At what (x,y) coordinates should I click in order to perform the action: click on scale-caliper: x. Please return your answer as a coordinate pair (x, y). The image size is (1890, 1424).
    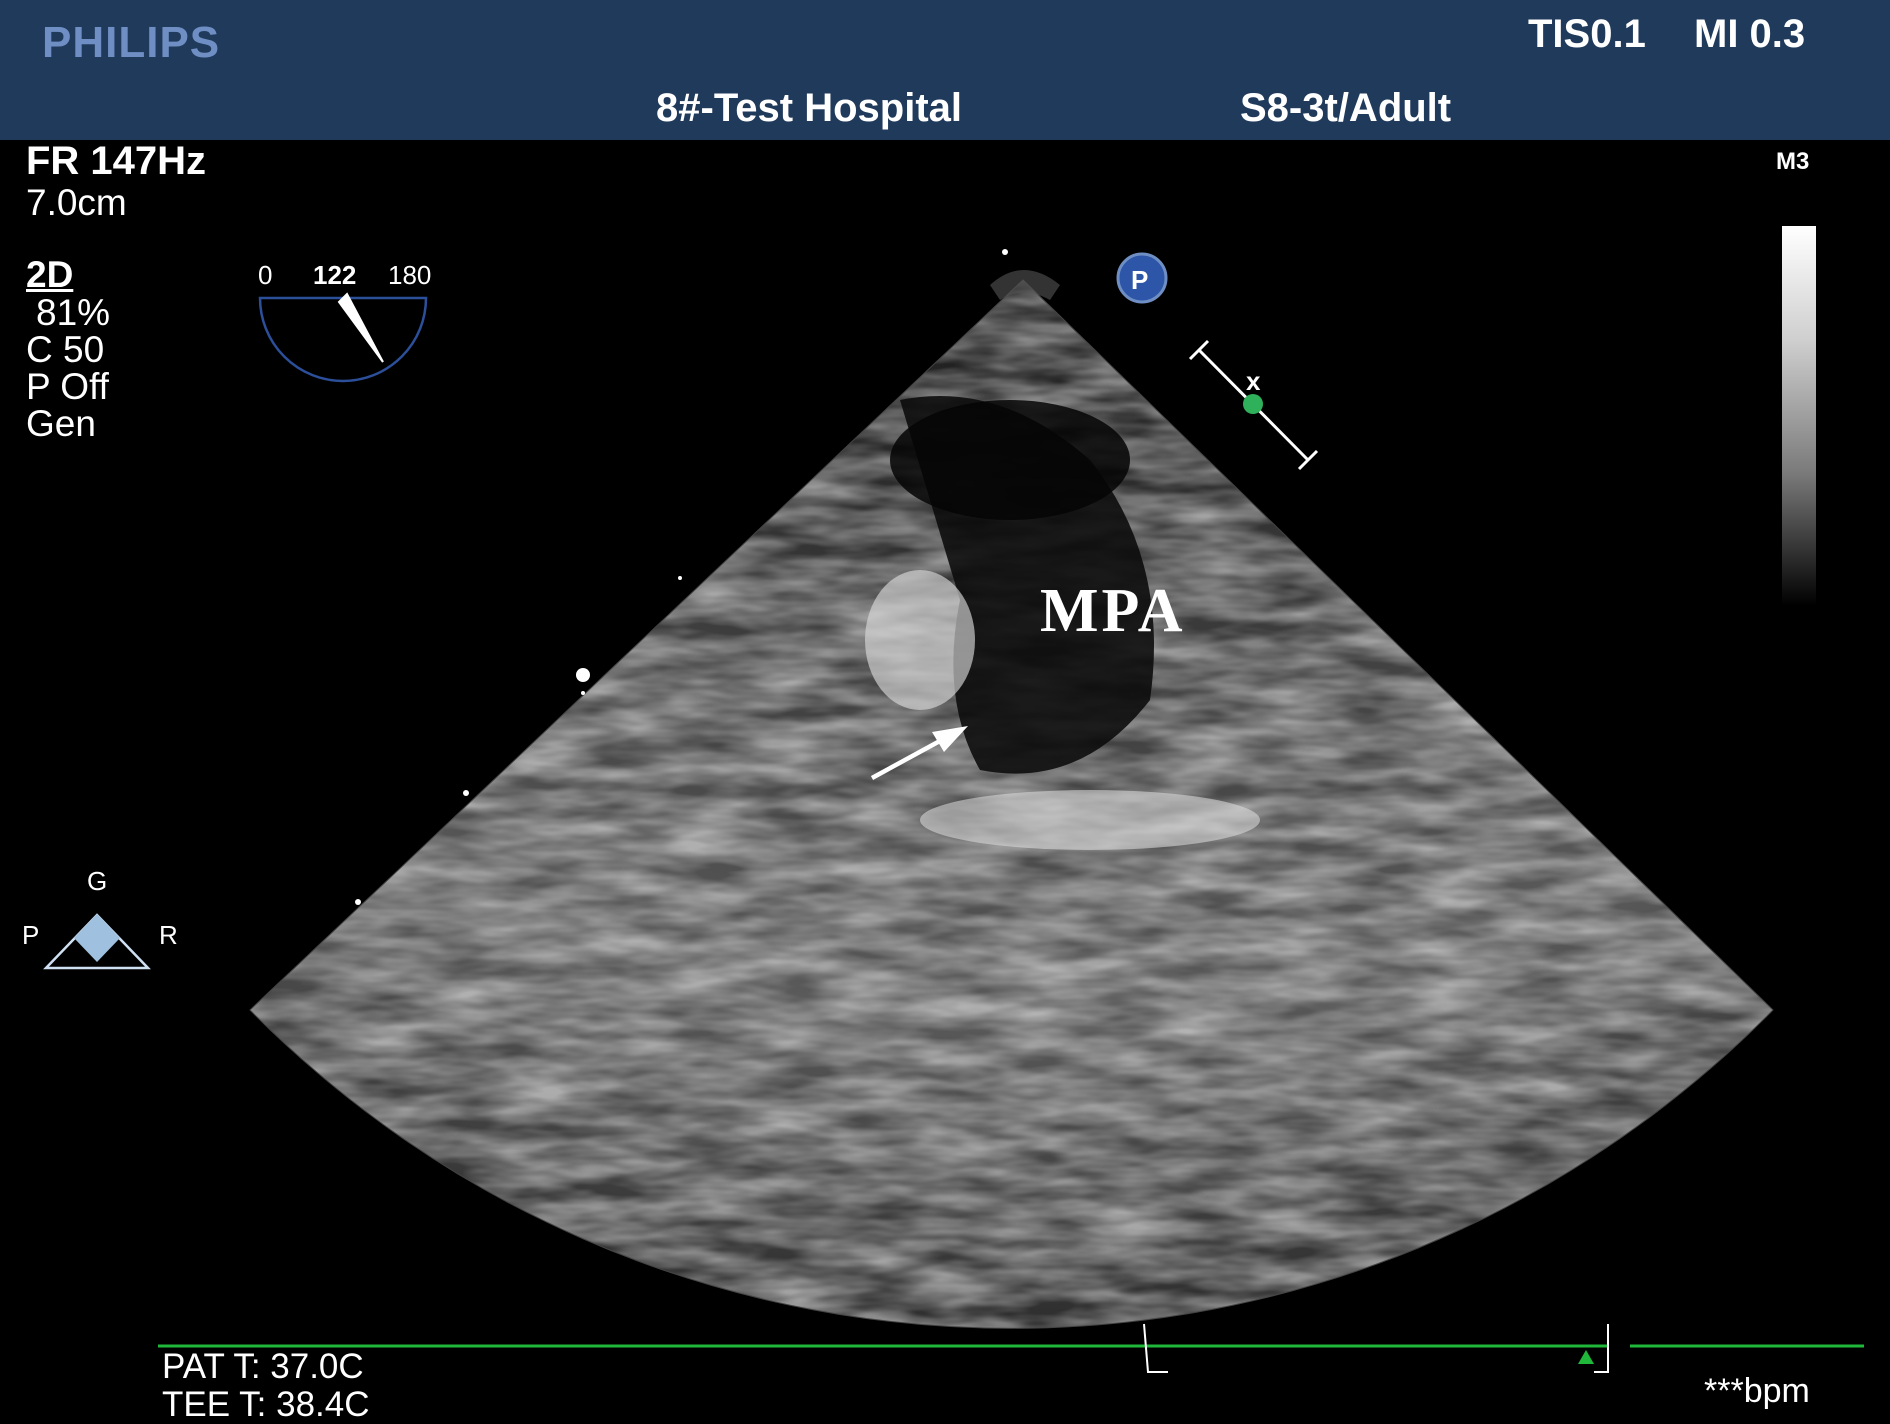
    Looking at the image, I should click on (1253, 405).